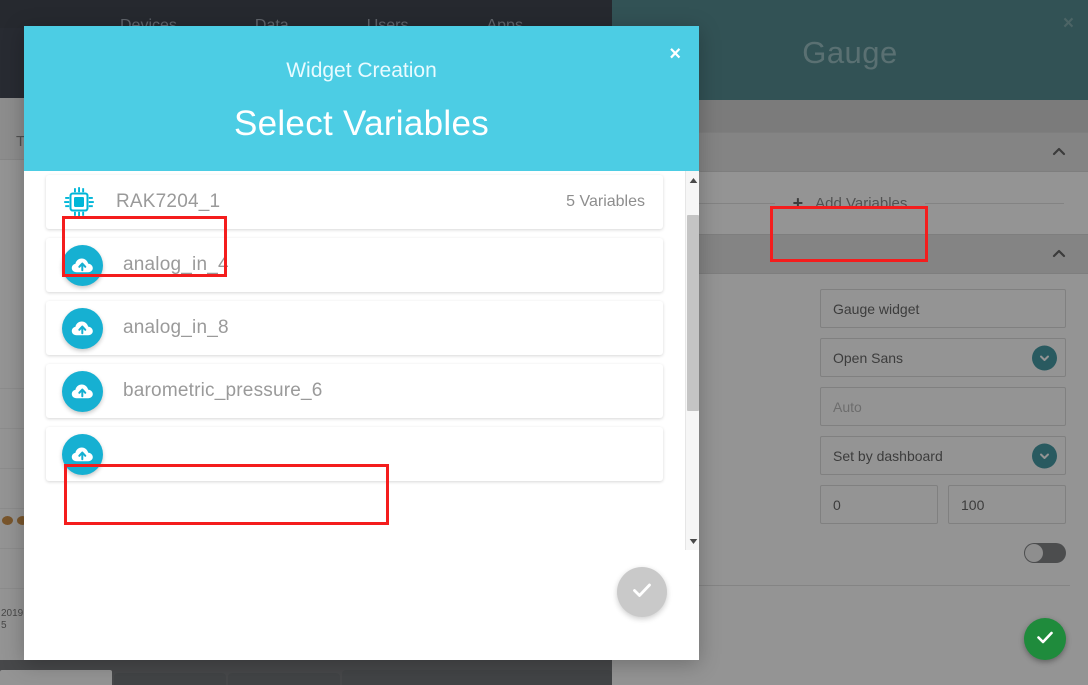 This screenshot has height=685, width=1088. Describe the element at coordinates (176, 327) in the screenshot. I see `list-item-label: analog_in_8` at that location.